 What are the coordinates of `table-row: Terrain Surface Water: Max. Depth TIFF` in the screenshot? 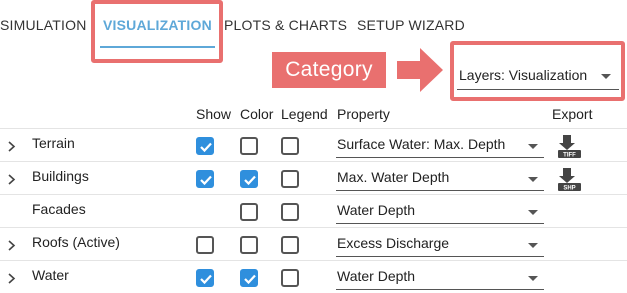 It's located at (313, 144).